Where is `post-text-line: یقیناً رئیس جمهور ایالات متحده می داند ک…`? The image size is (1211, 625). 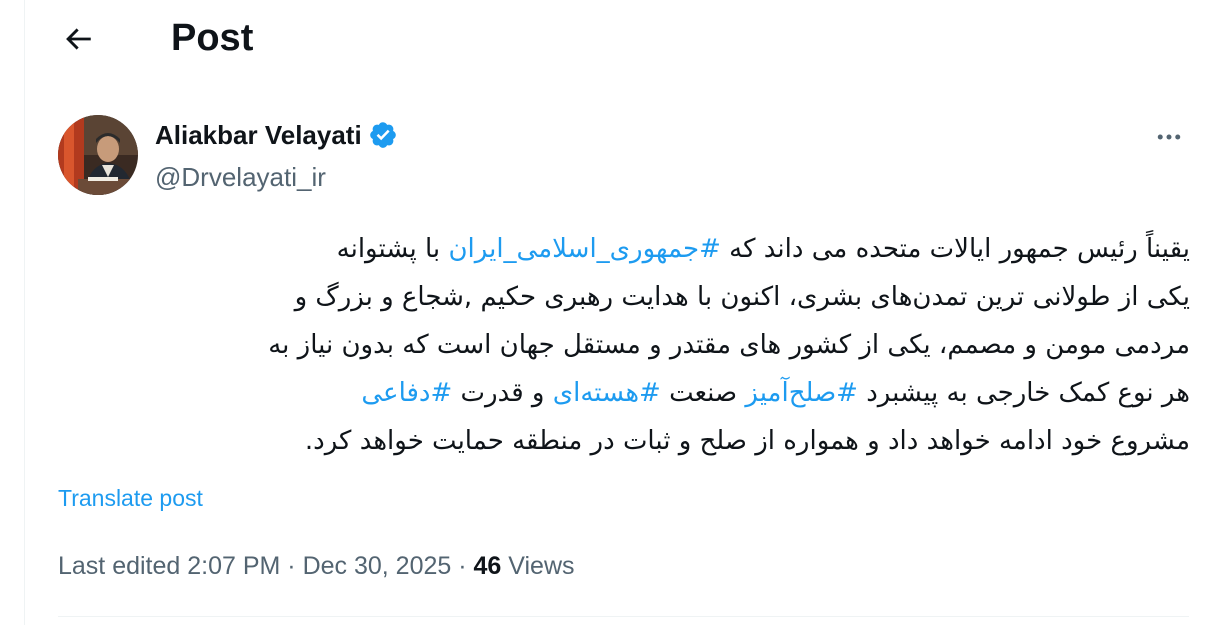
post-text-line: یقیناً رئیس جمهور ایالات متحده می داند ک… is located at coordinates (624, 249).